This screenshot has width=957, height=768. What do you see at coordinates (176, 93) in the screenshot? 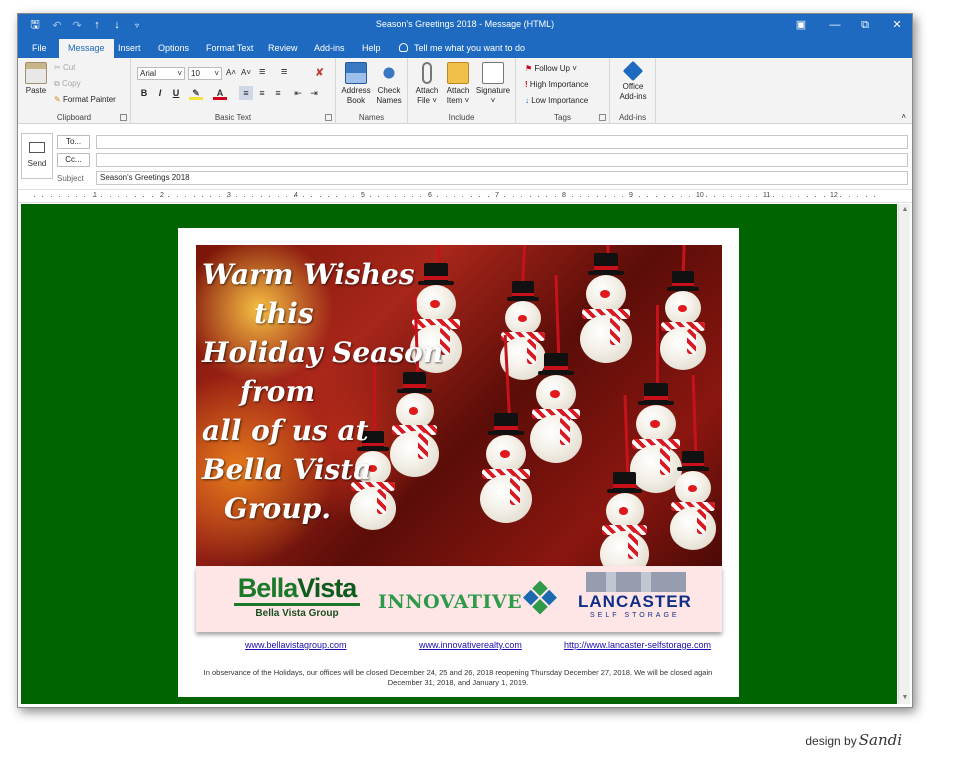
I see `underline-button: U` at bounding box center [176, 93].